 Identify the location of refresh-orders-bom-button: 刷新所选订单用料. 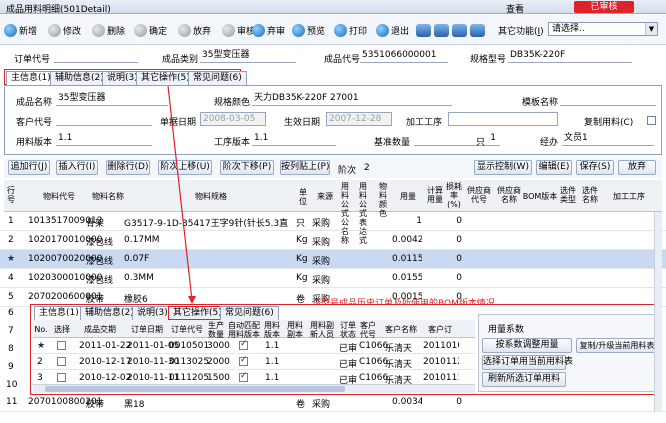
(524, 379).